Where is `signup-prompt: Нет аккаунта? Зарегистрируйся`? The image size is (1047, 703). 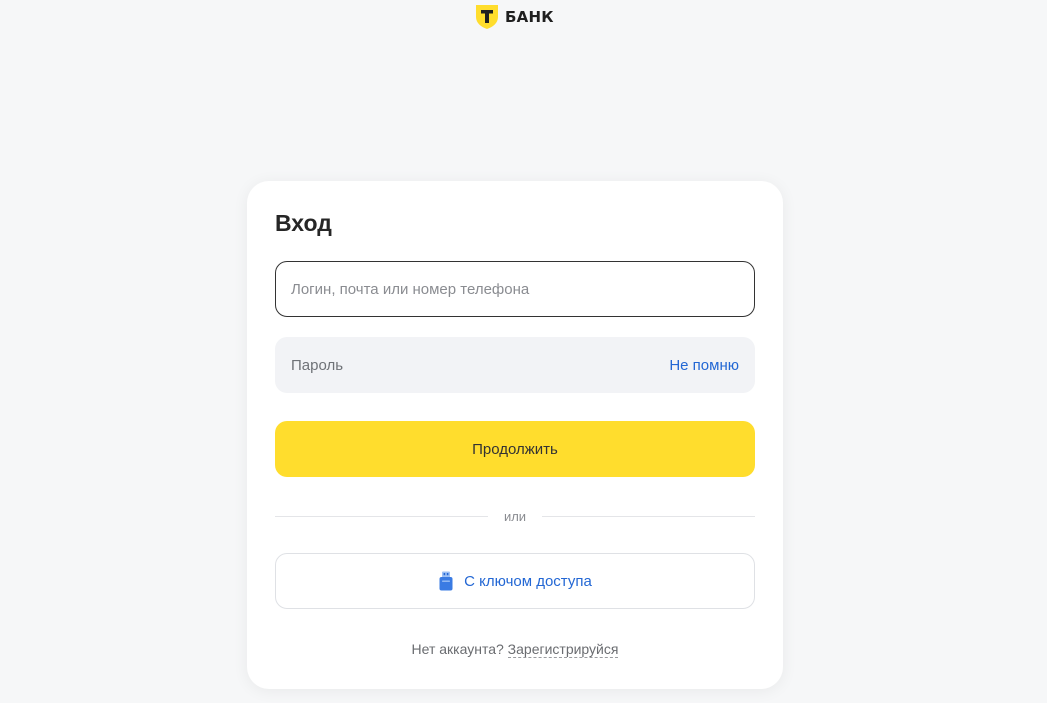 signup-prompt: Нет аккаунта? Зарегистрируйся is located at coordinates (515, 649).